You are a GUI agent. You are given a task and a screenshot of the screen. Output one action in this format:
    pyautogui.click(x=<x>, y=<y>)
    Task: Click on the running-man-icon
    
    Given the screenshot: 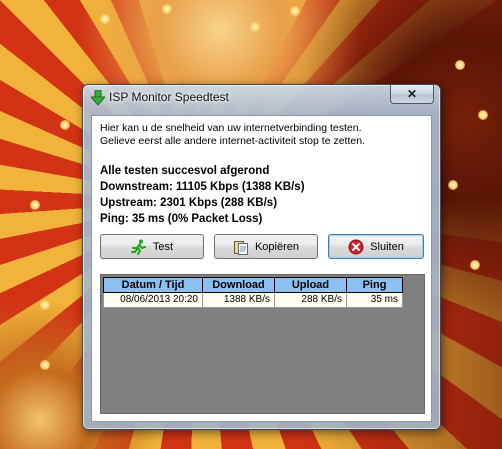 What is the action you would take?
    pyautogui.click(x=138, y=247)
    